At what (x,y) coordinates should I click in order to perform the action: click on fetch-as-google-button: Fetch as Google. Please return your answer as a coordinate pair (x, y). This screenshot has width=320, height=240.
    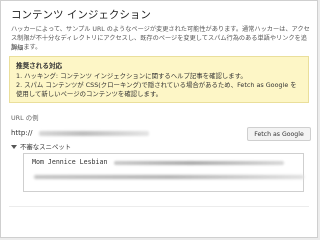
    Looking at the image, I should click on (279, 134).